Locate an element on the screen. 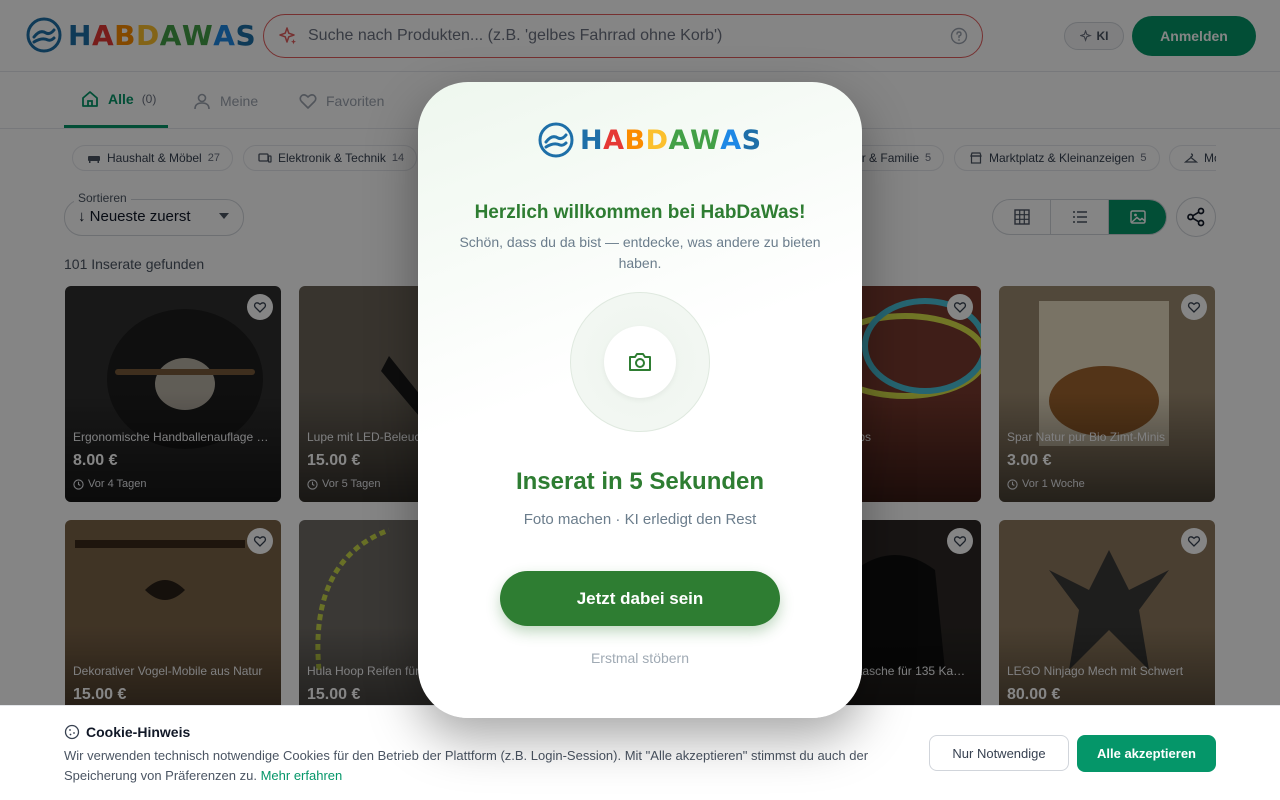 This screenshot has width=1280, height=800. logo-letter: H is located at coordinates (592, 140).